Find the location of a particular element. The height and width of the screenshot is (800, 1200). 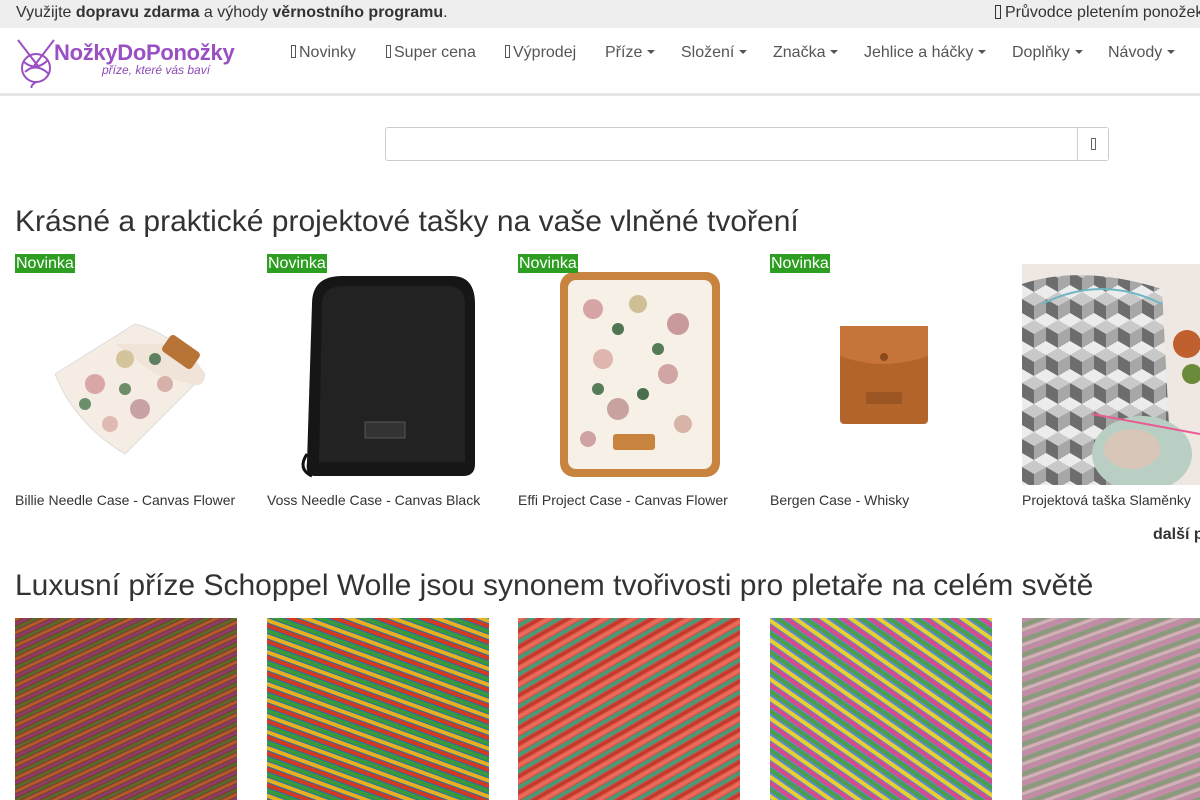

nav-vyprodej: Výprodej is located at coordinates (540, 53).